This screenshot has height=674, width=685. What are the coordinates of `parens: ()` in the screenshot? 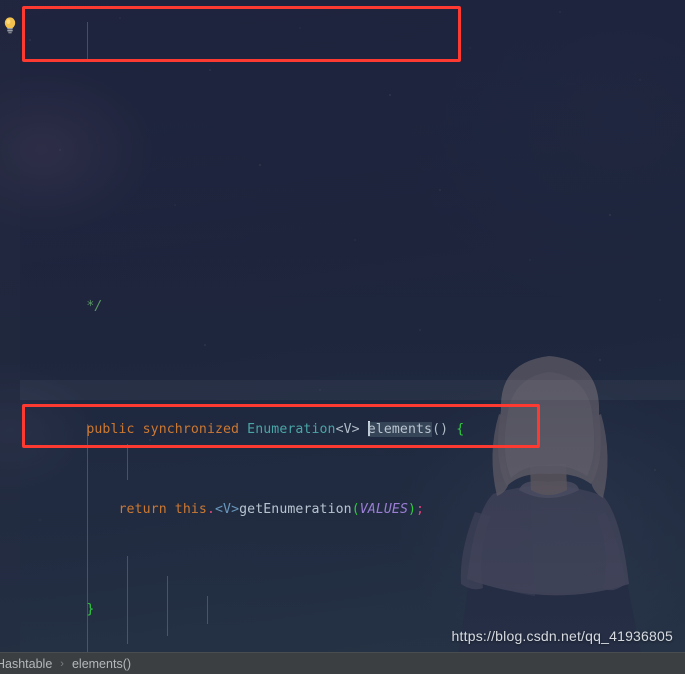 It's located at (440, 429).